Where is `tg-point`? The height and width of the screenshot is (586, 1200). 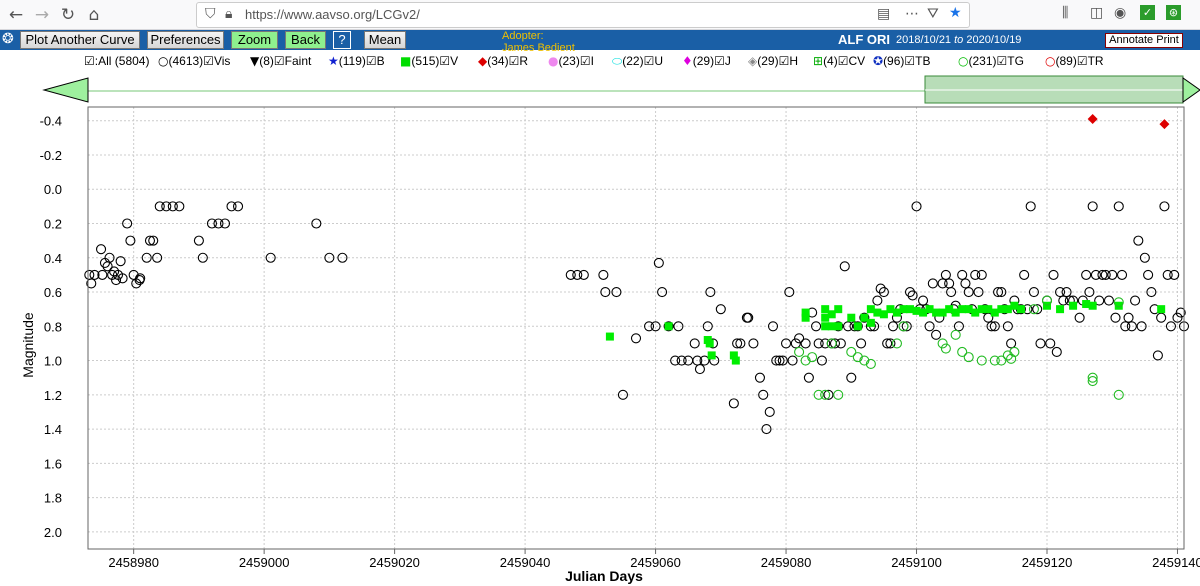 tg-point is located at coordinates (945, 348).